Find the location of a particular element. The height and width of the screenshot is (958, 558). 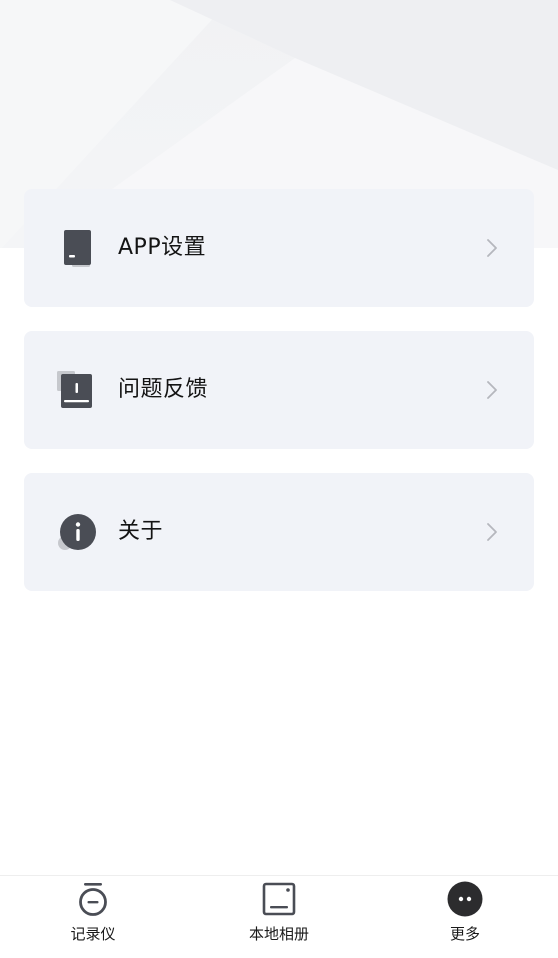

menu-item-label: 关于 is located at coordinates (141, 531).